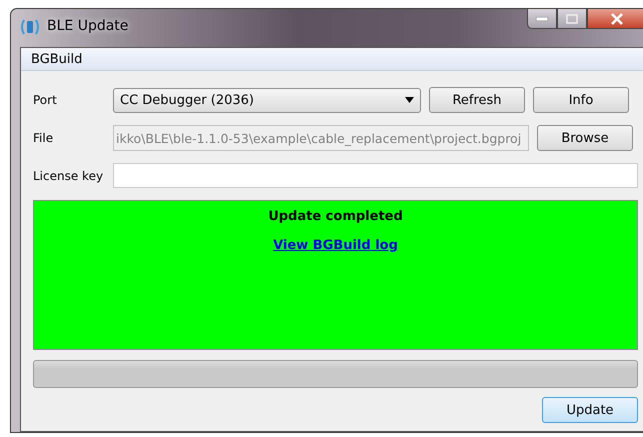  Describe the element at coordinates (56, 59) in the screenshot. I see `menu-item: BGBuild` at that location.